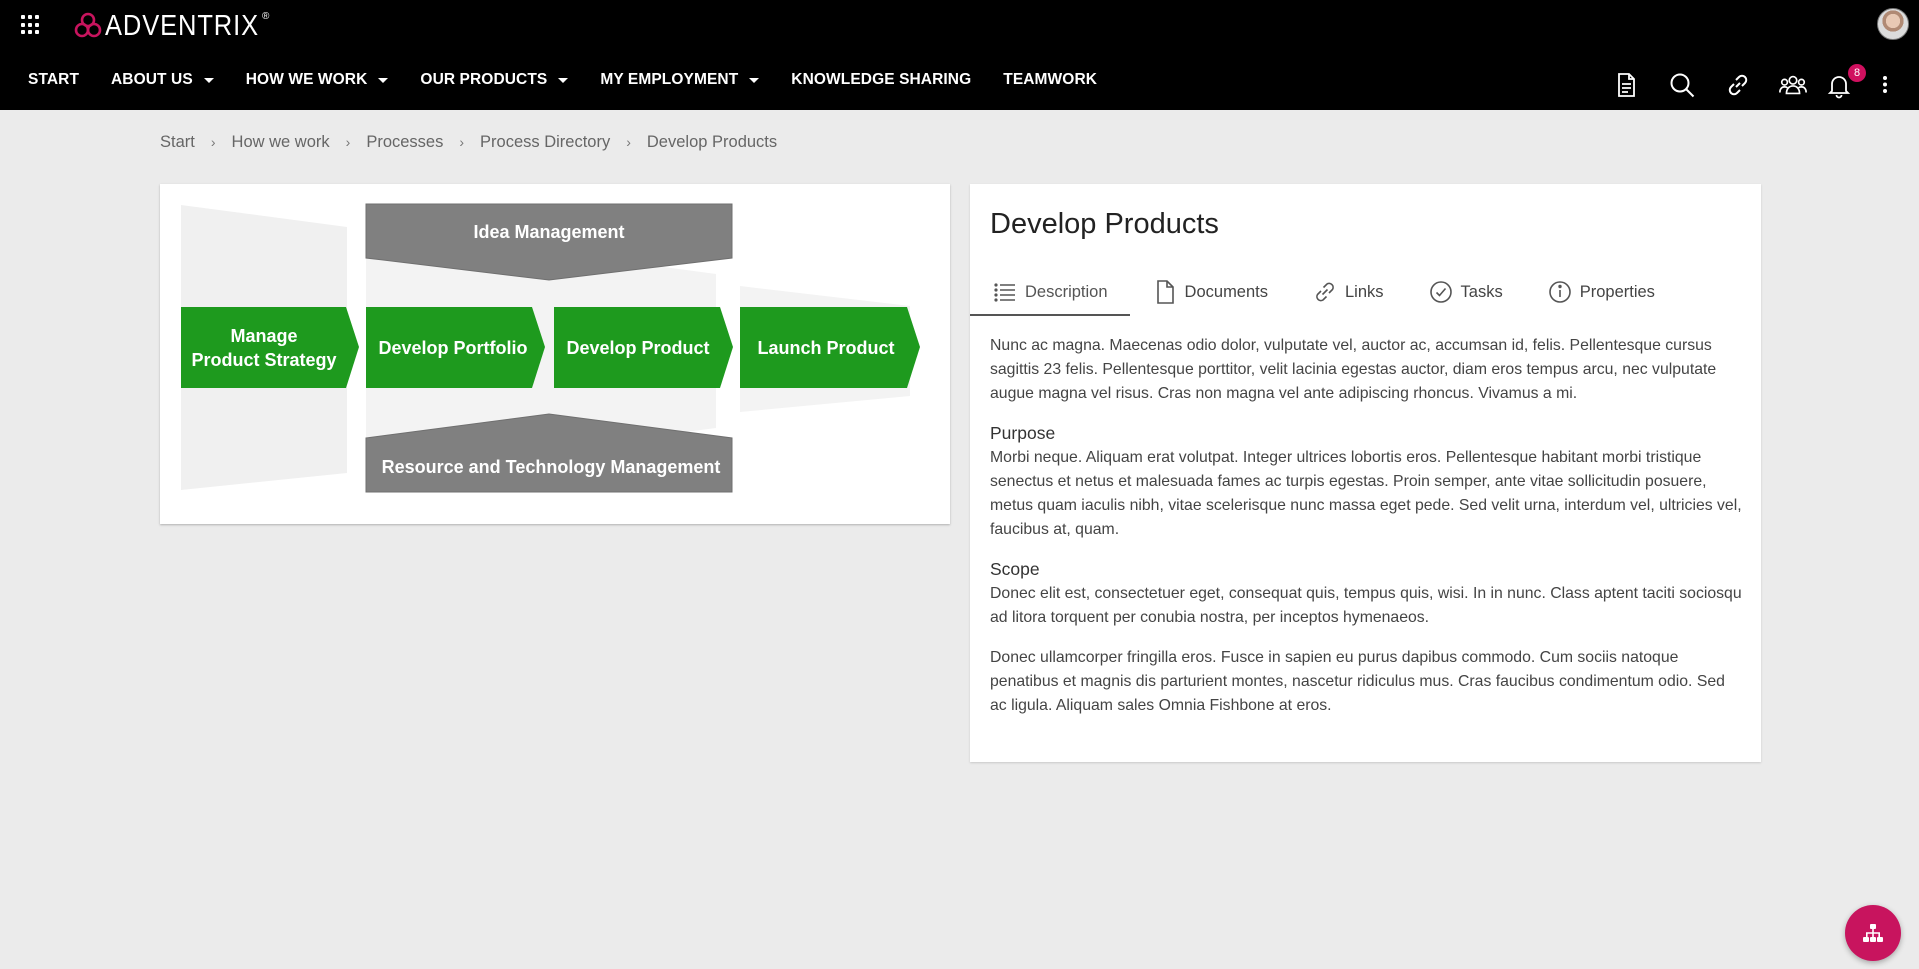 The height and width of the screenshot is (969, 1919). Describe the element at coordinates (265, 16) in the screenshot. I see `logo-registered-mark: ®` at that location.